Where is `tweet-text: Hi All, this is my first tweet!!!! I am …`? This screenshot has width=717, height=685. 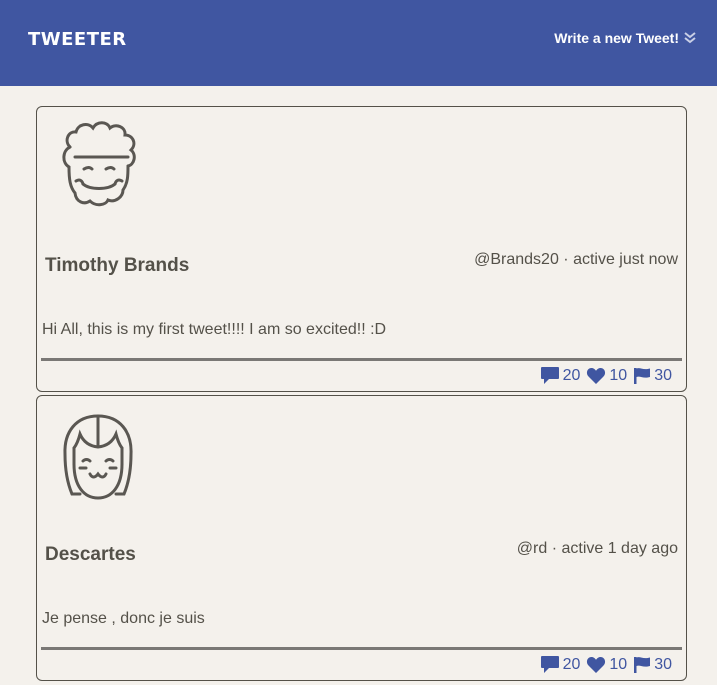
tweet-text: Hi All, this is my first tweet!!!! I am … is located at coordinates (214, 329).